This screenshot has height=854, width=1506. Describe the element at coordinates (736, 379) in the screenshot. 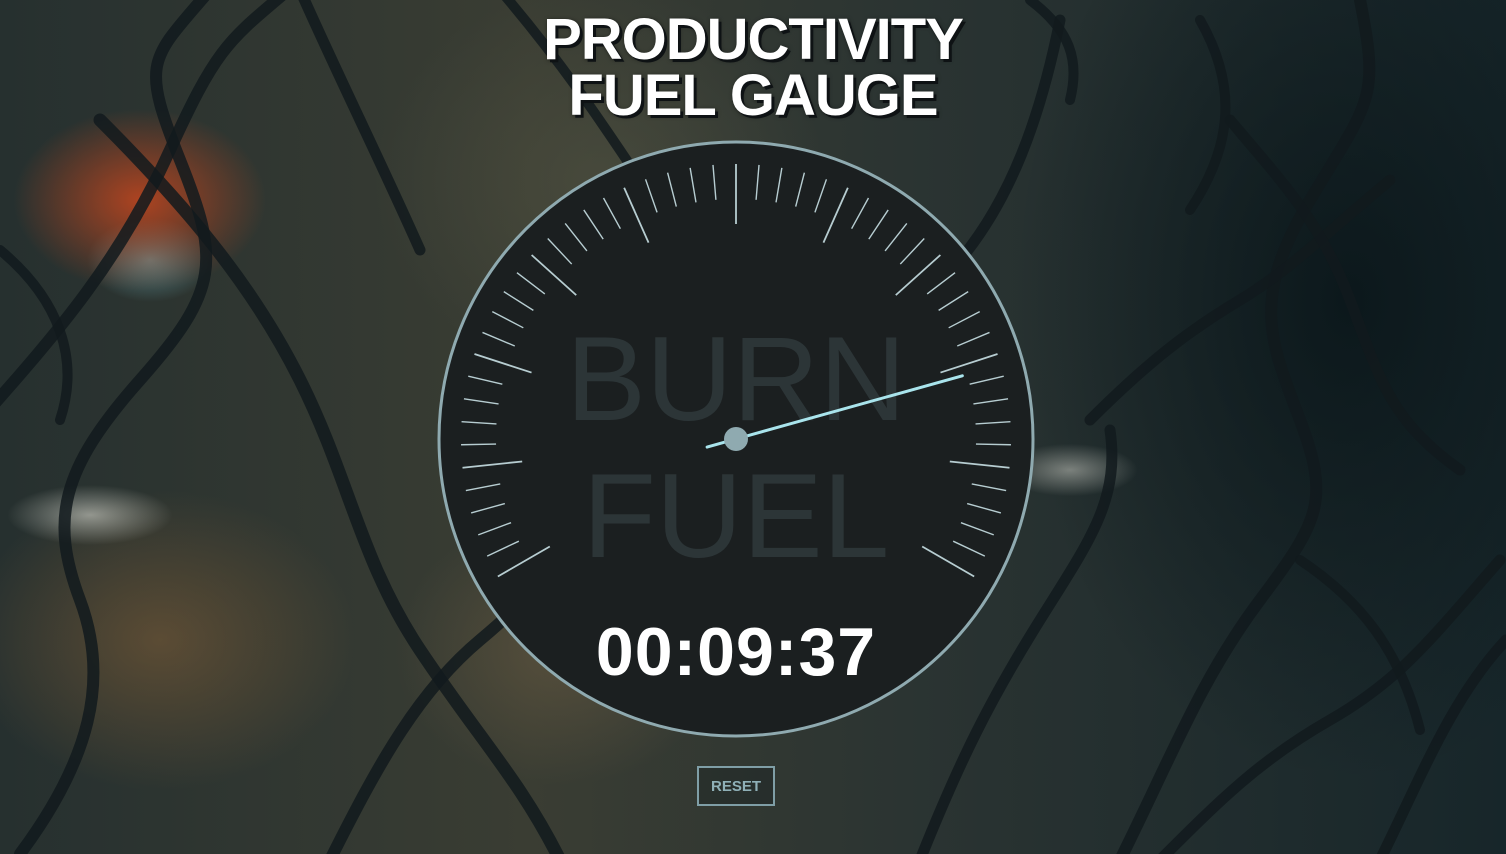

I see `gauge-watermark-burn: BURN` at that location.